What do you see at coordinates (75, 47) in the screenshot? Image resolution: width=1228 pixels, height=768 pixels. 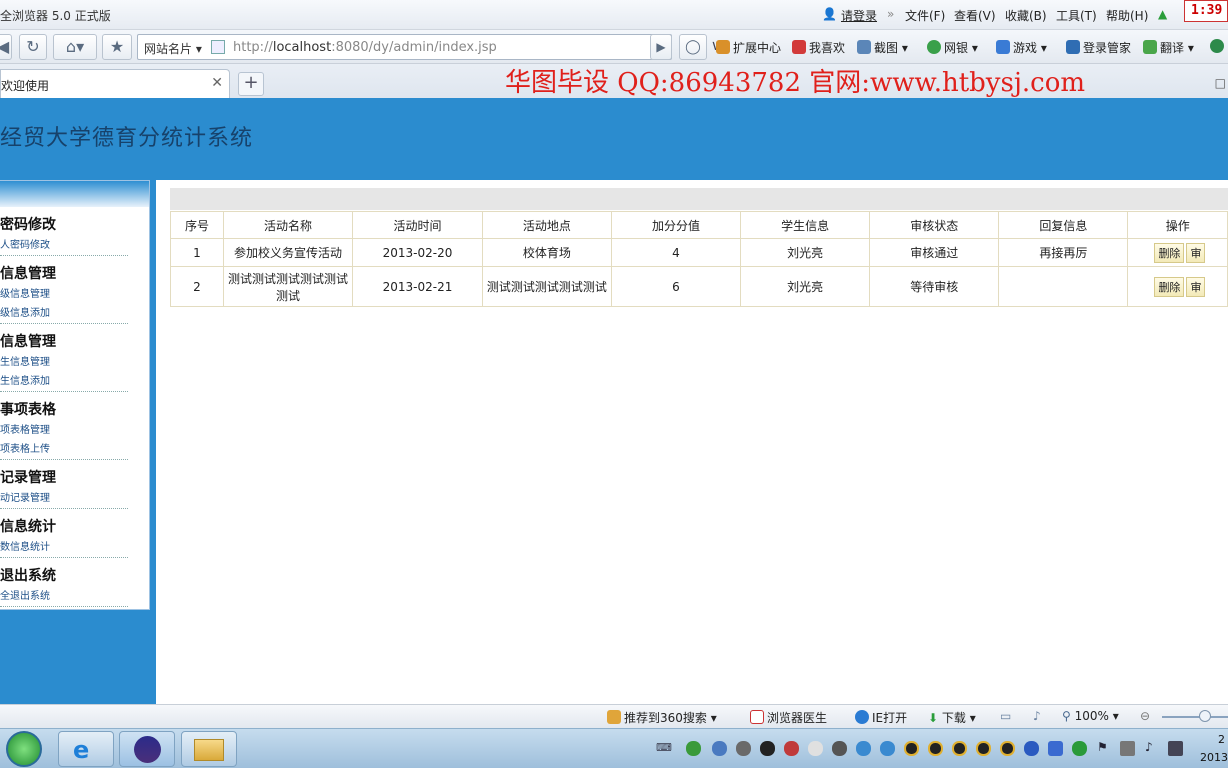 I see `home-icon: ⌂▾` at bounding box center [75, 47].